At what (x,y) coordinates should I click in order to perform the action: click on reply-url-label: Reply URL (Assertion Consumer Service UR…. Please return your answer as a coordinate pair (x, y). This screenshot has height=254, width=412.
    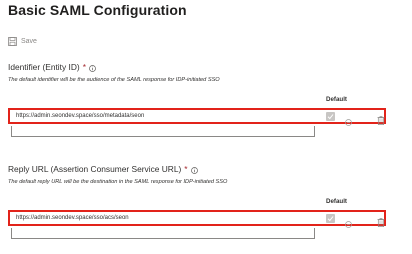
    Looking at the image, I should click on (103, 169).